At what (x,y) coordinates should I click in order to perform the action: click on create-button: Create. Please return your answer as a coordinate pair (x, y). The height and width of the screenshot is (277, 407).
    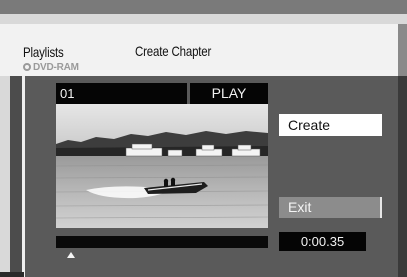
    Looking at the image, I should click on (330, 125).